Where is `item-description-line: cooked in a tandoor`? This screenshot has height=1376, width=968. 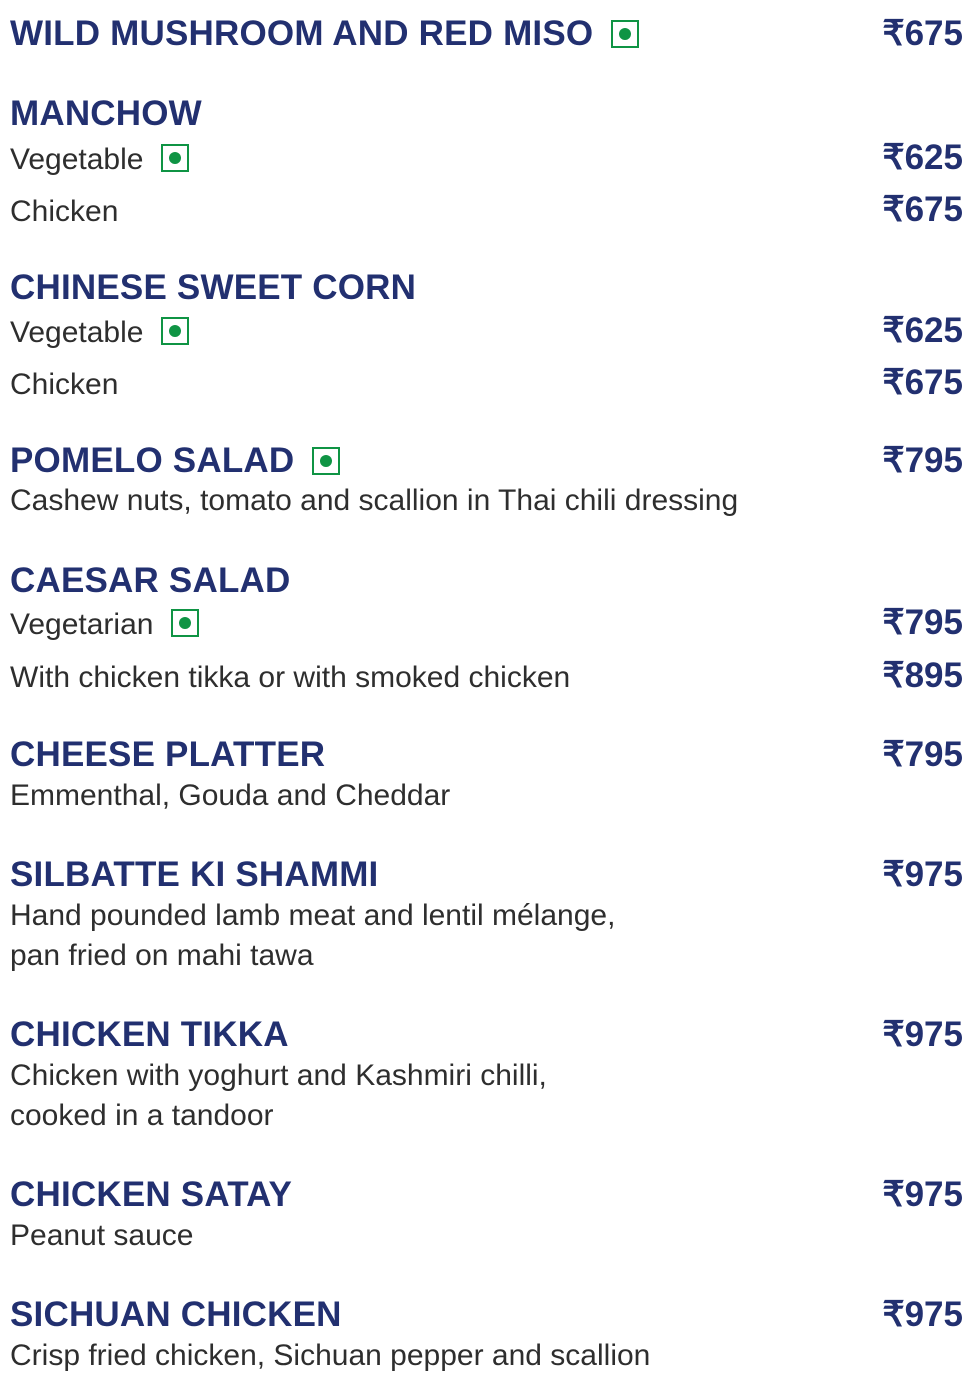
item-description-line: cooked in a tandoor is located at coordinates (142, 1115).